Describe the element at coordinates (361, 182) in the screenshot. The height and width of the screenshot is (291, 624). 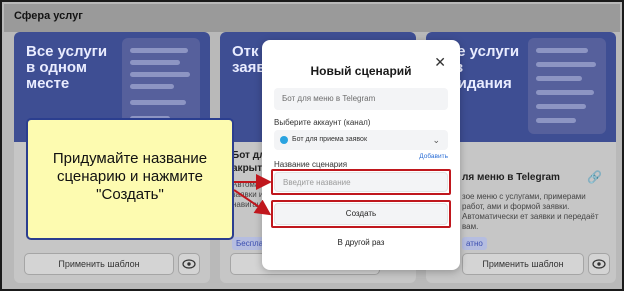
I see `scenario-name-input` at that location.